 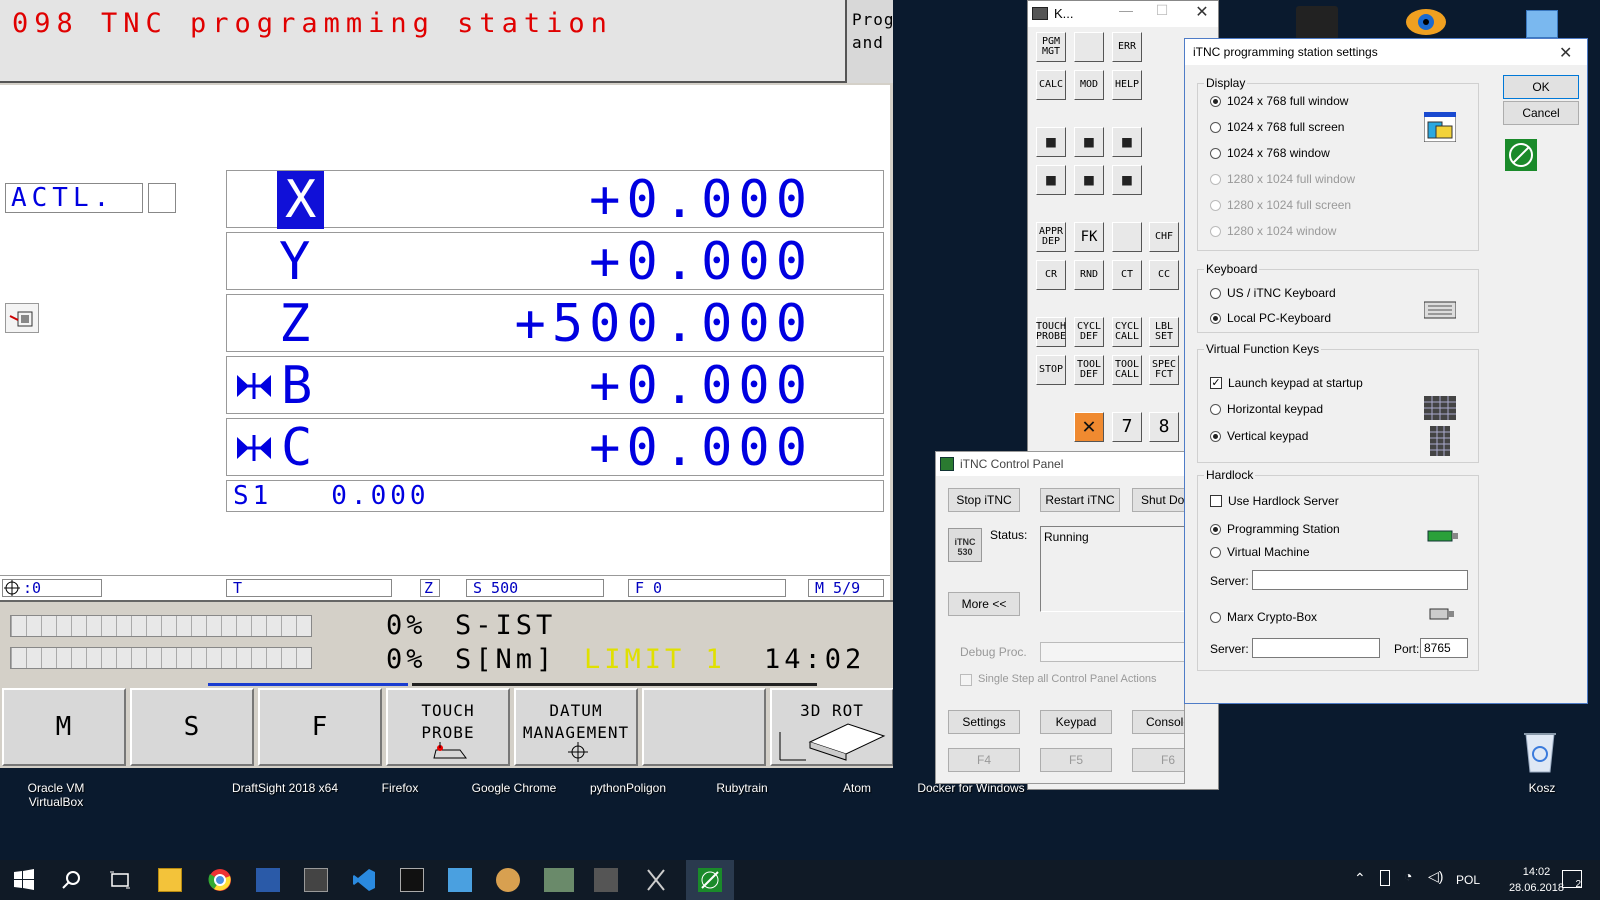 What do you see at coordinates (508, 880) in the screenshot?
I see `paint-icon` at bounding box center [508, 880].